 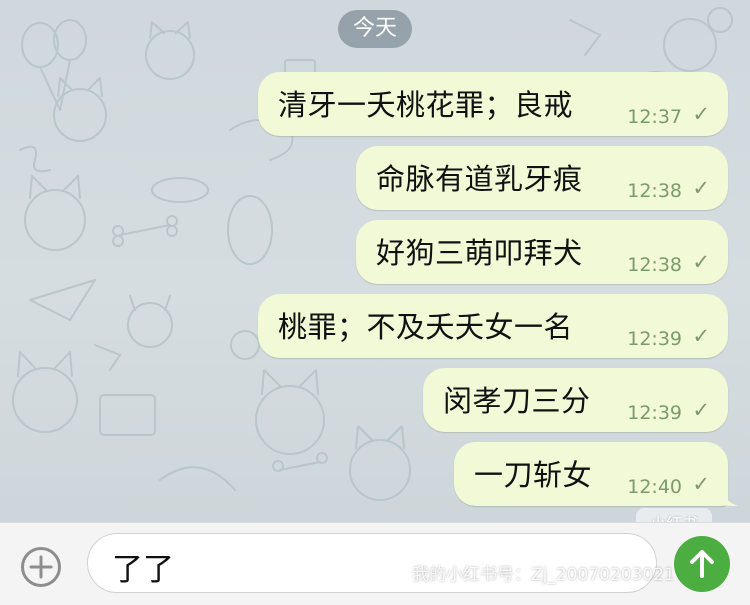 What do you see at coordinates (479, 179) in the screenshot?
I see `message-text: 命脉有道乳牙痕` at bounding box center [479, 179].